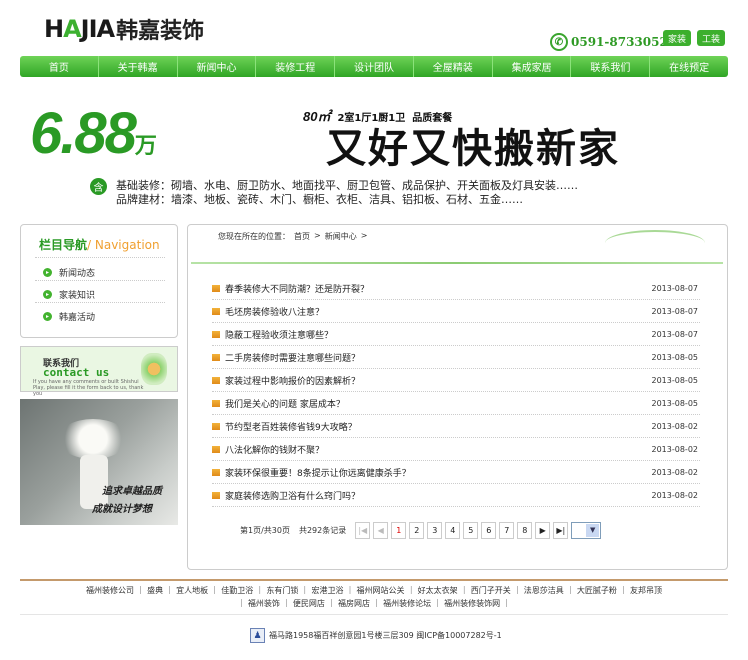 The image size is (748, 660). I want to click on news-row: 家装环保很重要！8条提示让你远离健康杀手？ 2013-08-02, so click(456, 472).